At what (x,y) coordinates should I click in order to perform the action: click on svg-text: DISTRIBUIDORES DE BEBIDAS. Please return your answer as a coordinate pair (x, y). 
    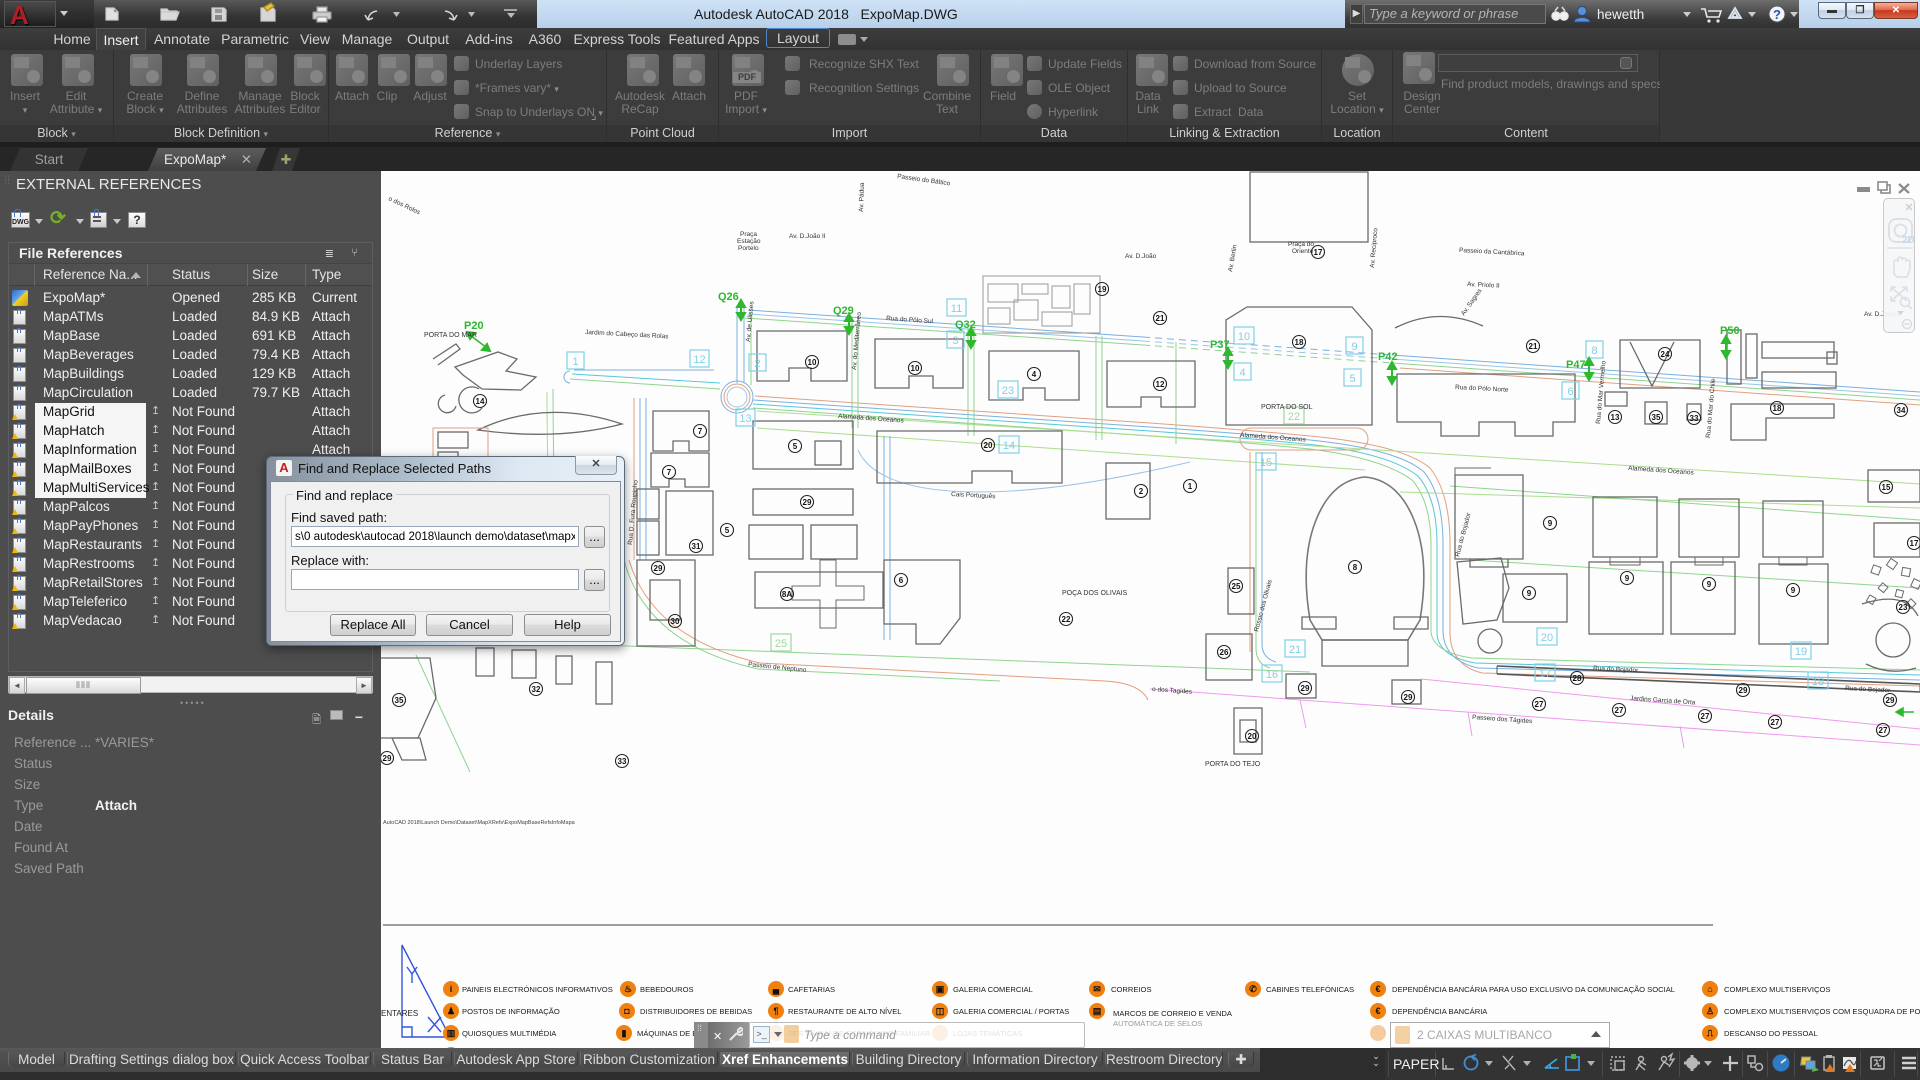
    Looking at the image, I should click on (696, 1011).